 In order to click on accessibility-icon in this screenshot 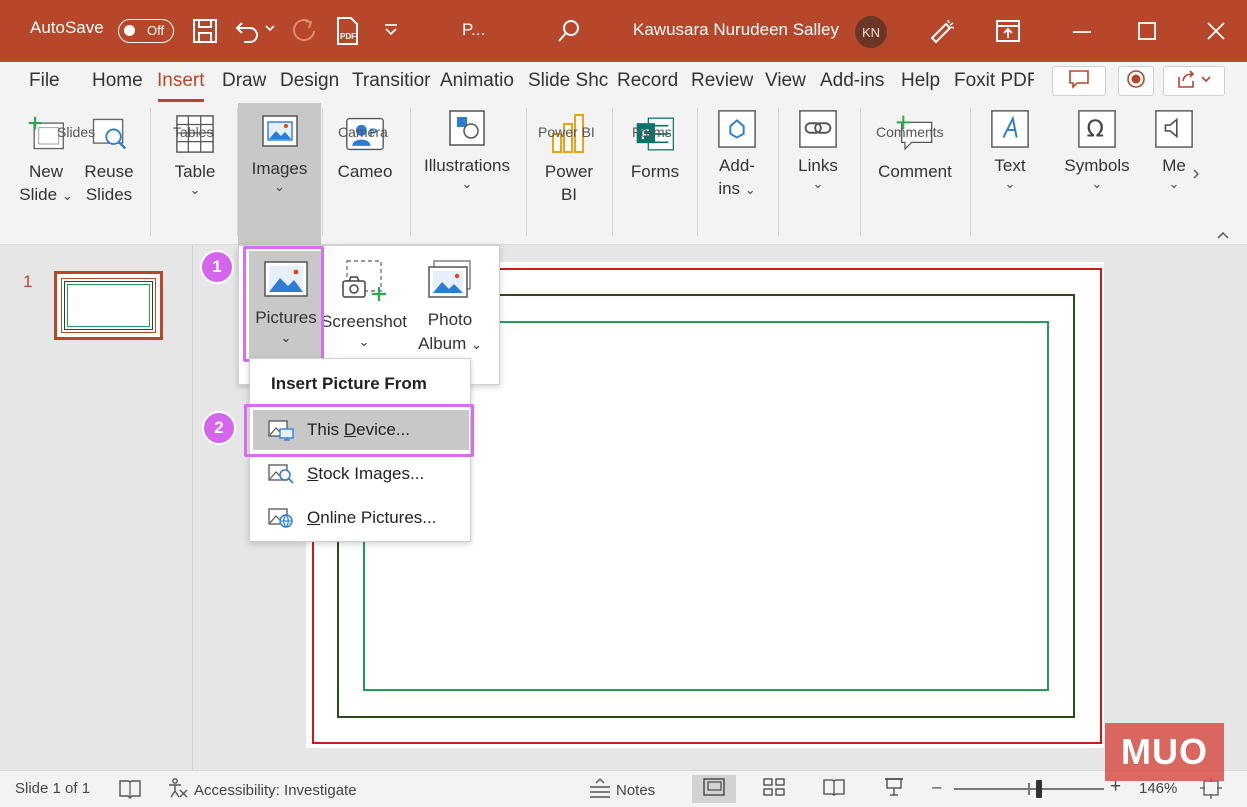, I will do `click(177, 790)`.